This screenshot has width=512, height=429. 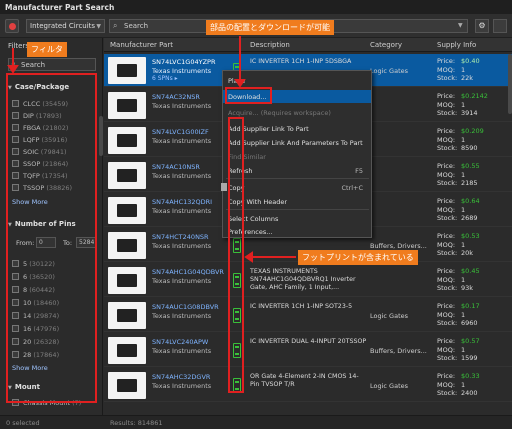 What do you see at coordinates (297, 218) in the screenshot?
I see `menu-item-select-columns: Select Columns` at bounding box center [297, 218].